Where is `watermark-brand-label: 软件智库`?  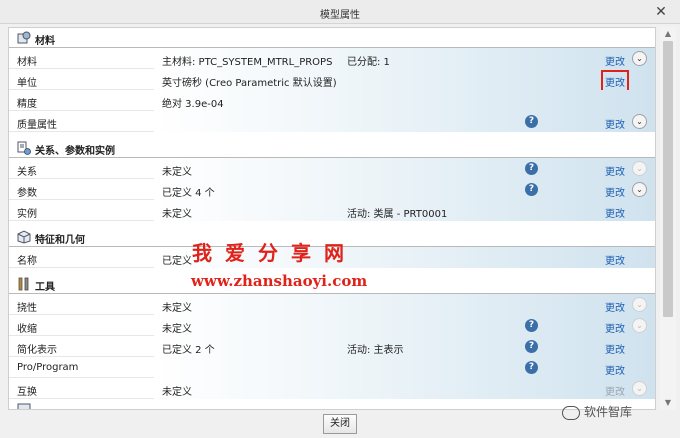 watermark-brand-label: 软件智库 is located at coordinates (608, 412).